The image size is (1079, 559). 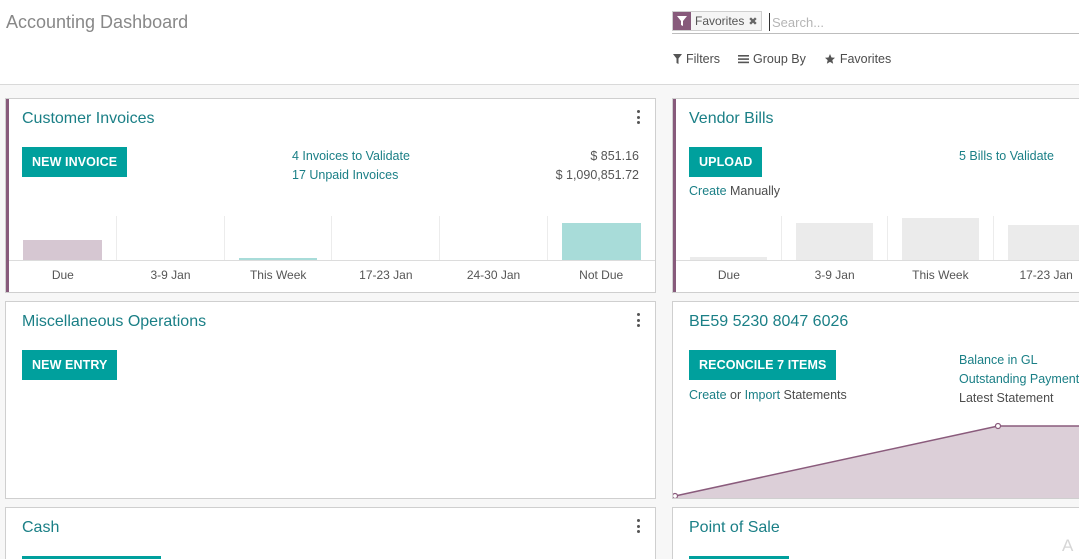 What do you see at coordinates (97, 22) in the screenshot?
I see `page-title: Accounting Dashboard` at bounding box center [97, 22].